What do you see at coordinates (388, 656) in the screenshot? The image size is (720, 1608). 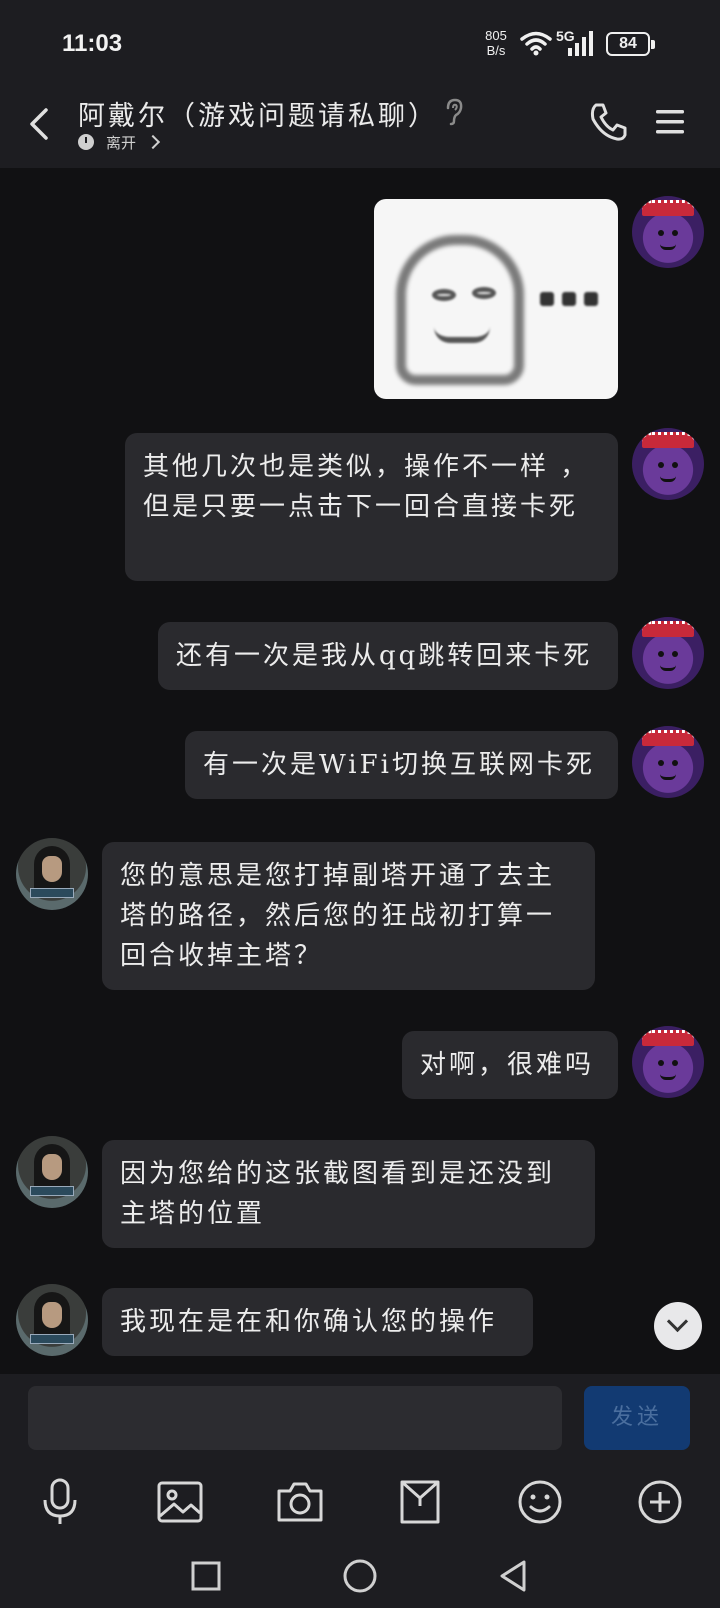 I see `message-bubble-outgoing: 还有一次是我从qq跳转回来卡死` at bounding box center [388, 656].